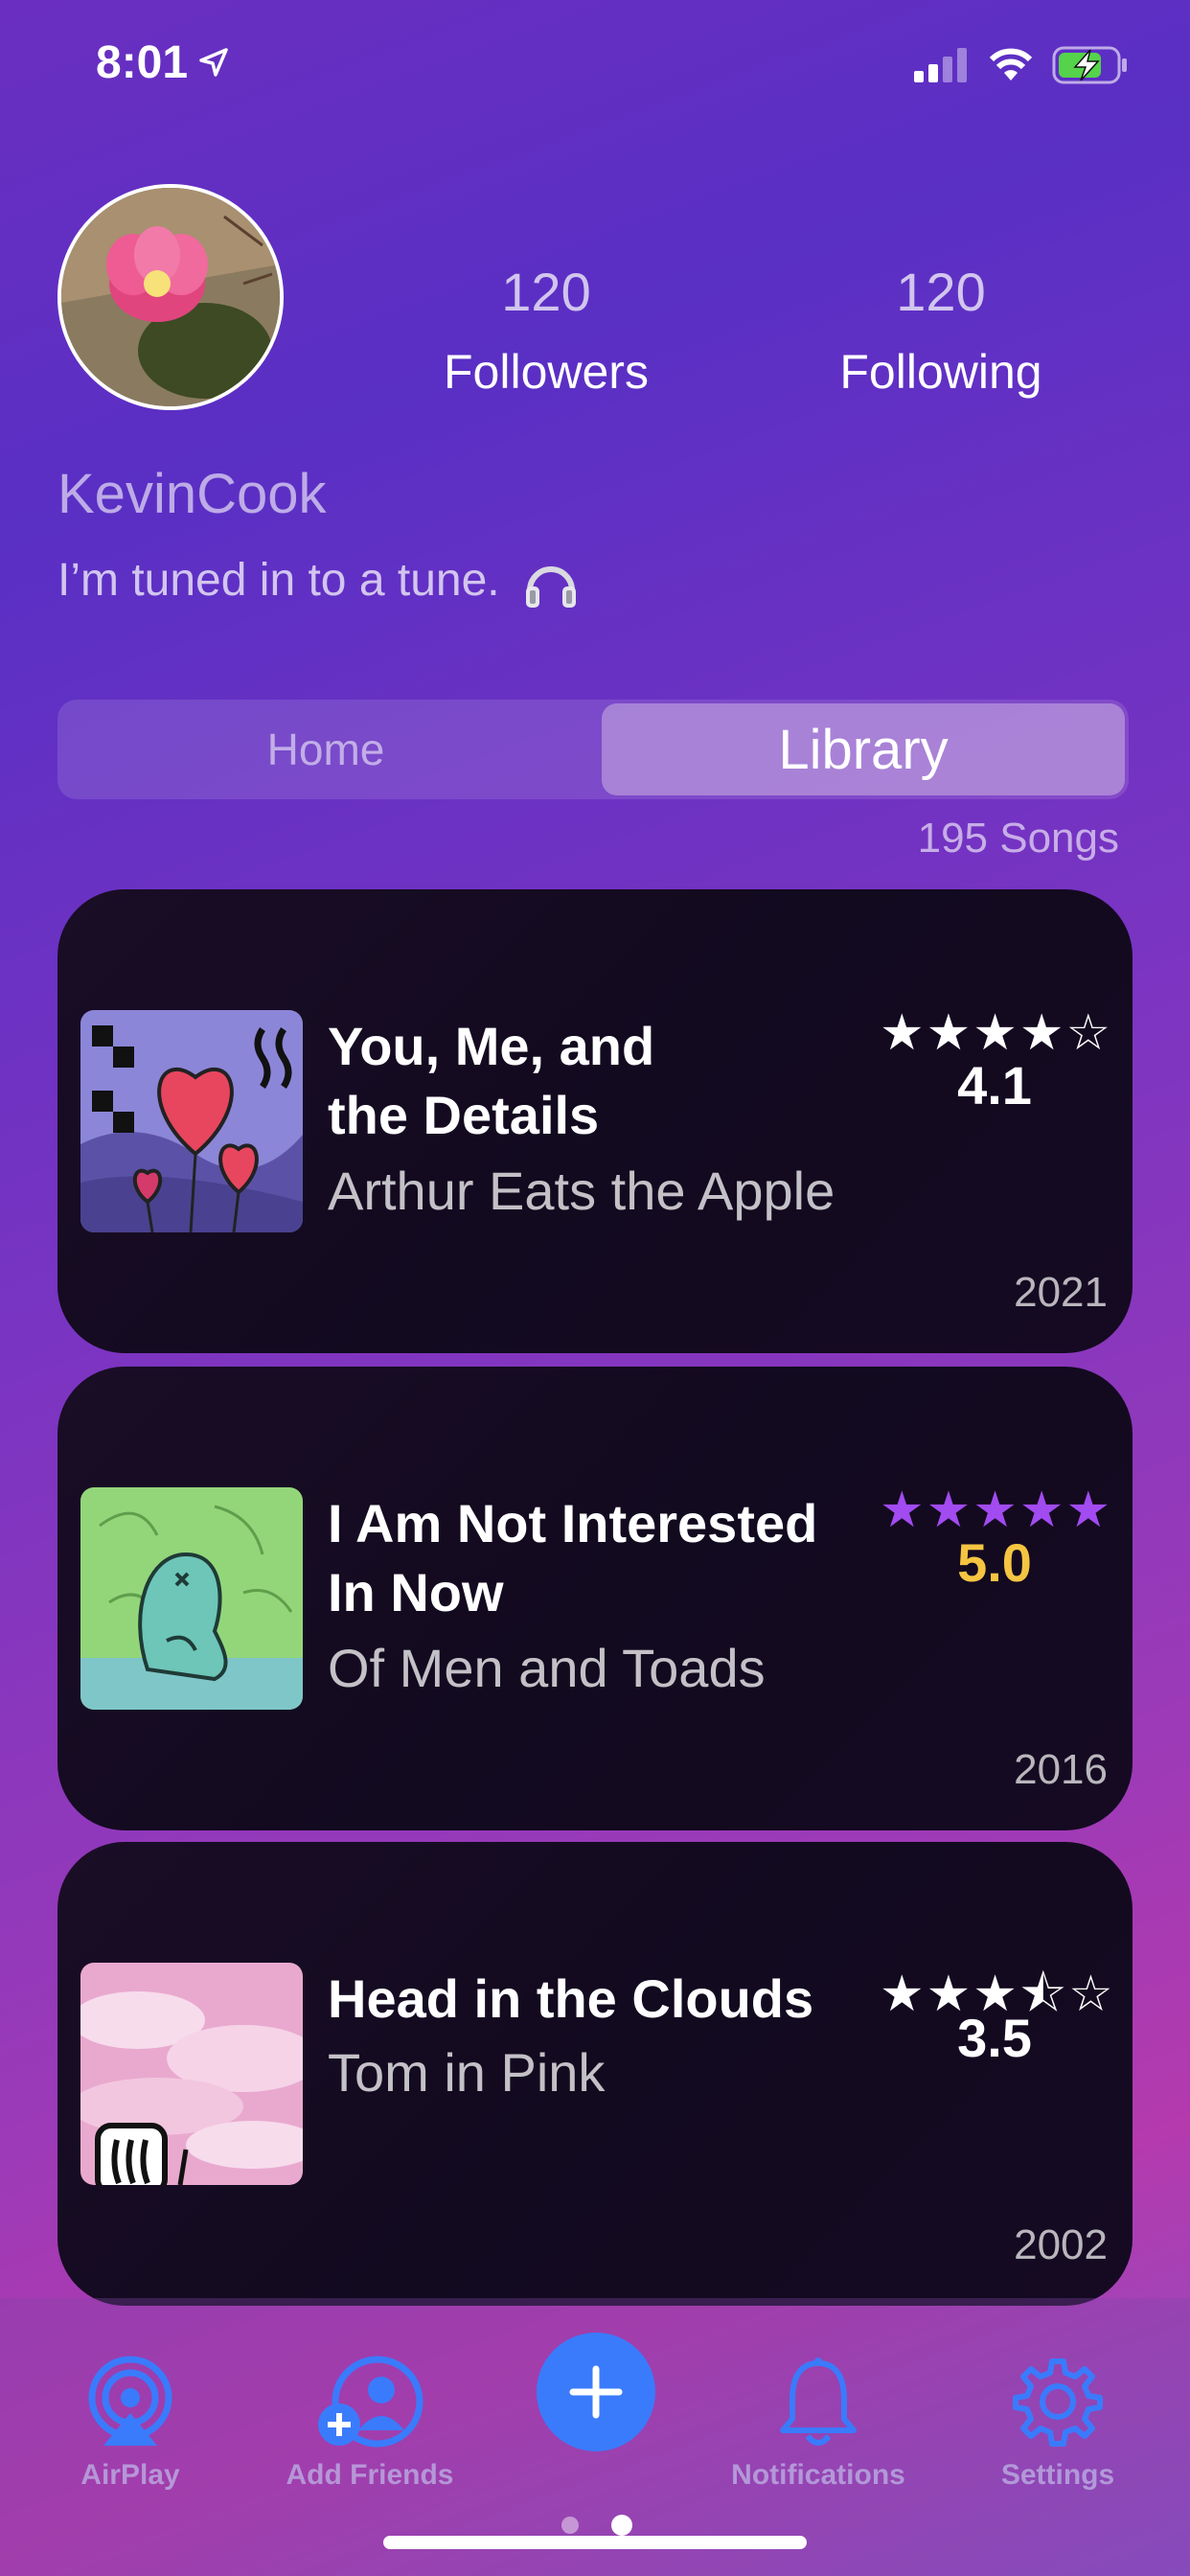 The height and width of the screenshot is (2576, 1190). I want to click on tab-airplay-label: AirPlay, so click(130, 2475).